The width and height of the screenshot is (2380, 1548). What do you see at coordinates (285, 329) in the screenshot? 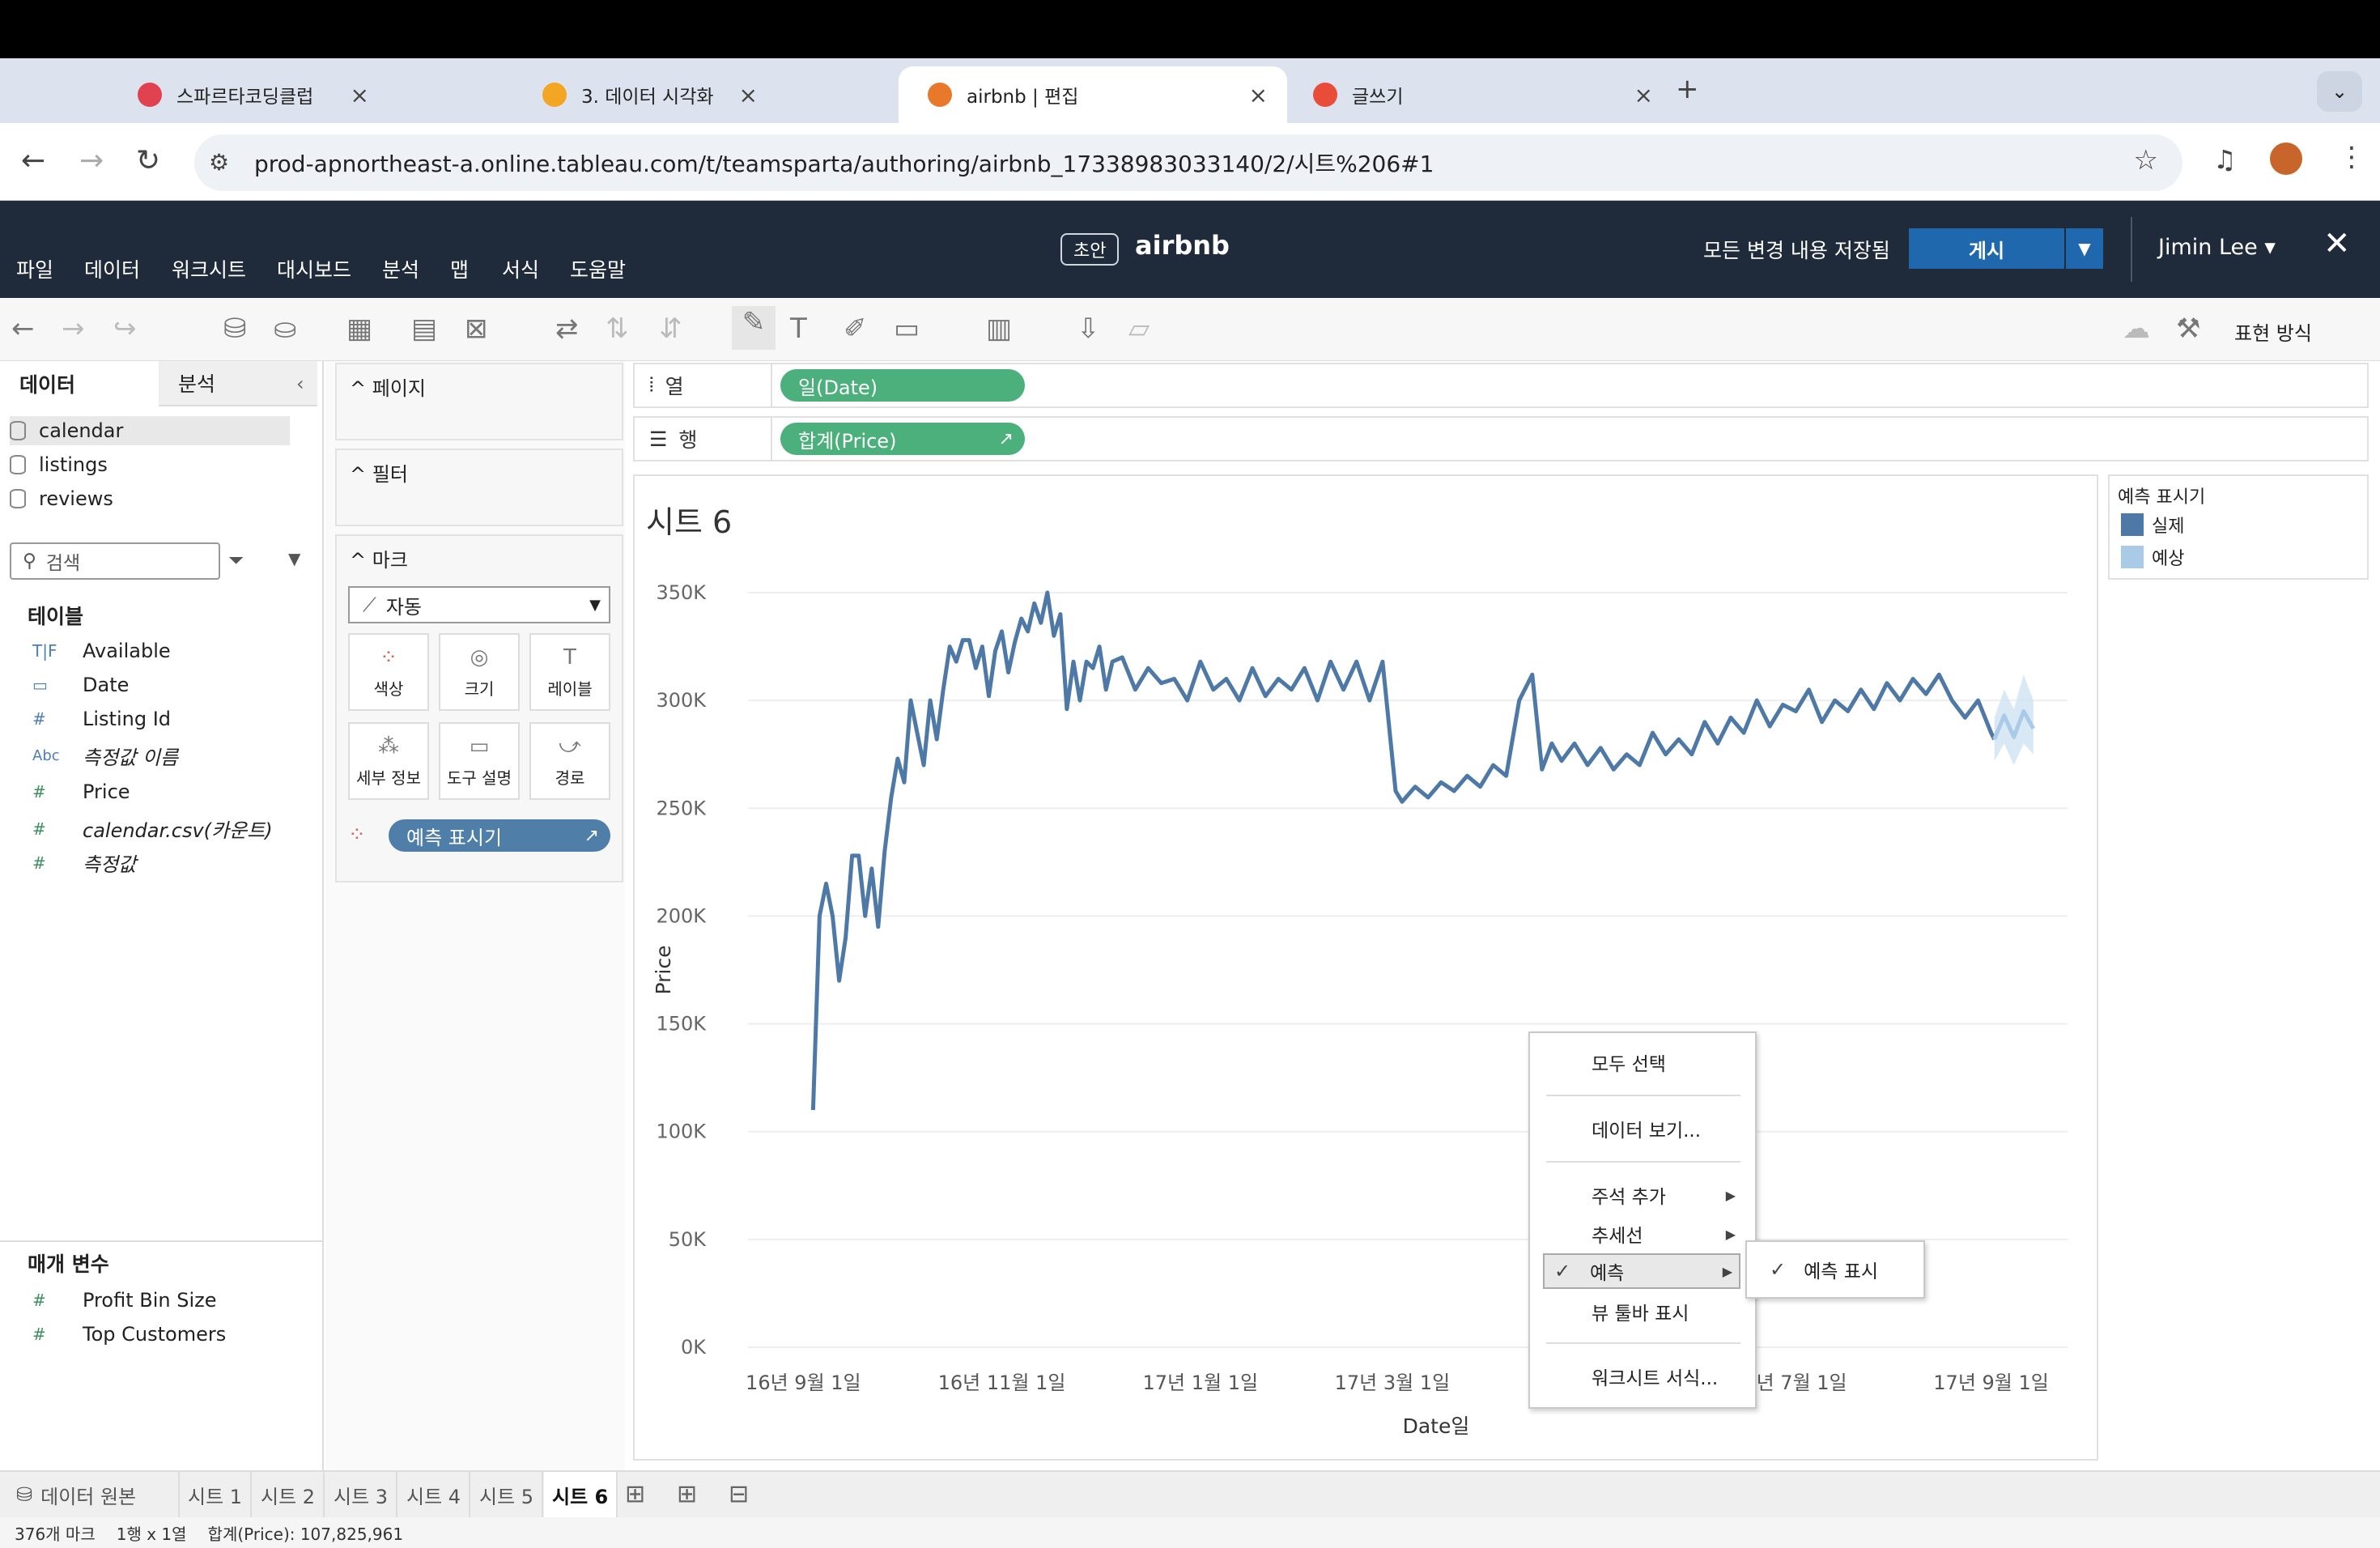
I see `pause-updates-icon: ⛀` at bounding box center [285, 329].